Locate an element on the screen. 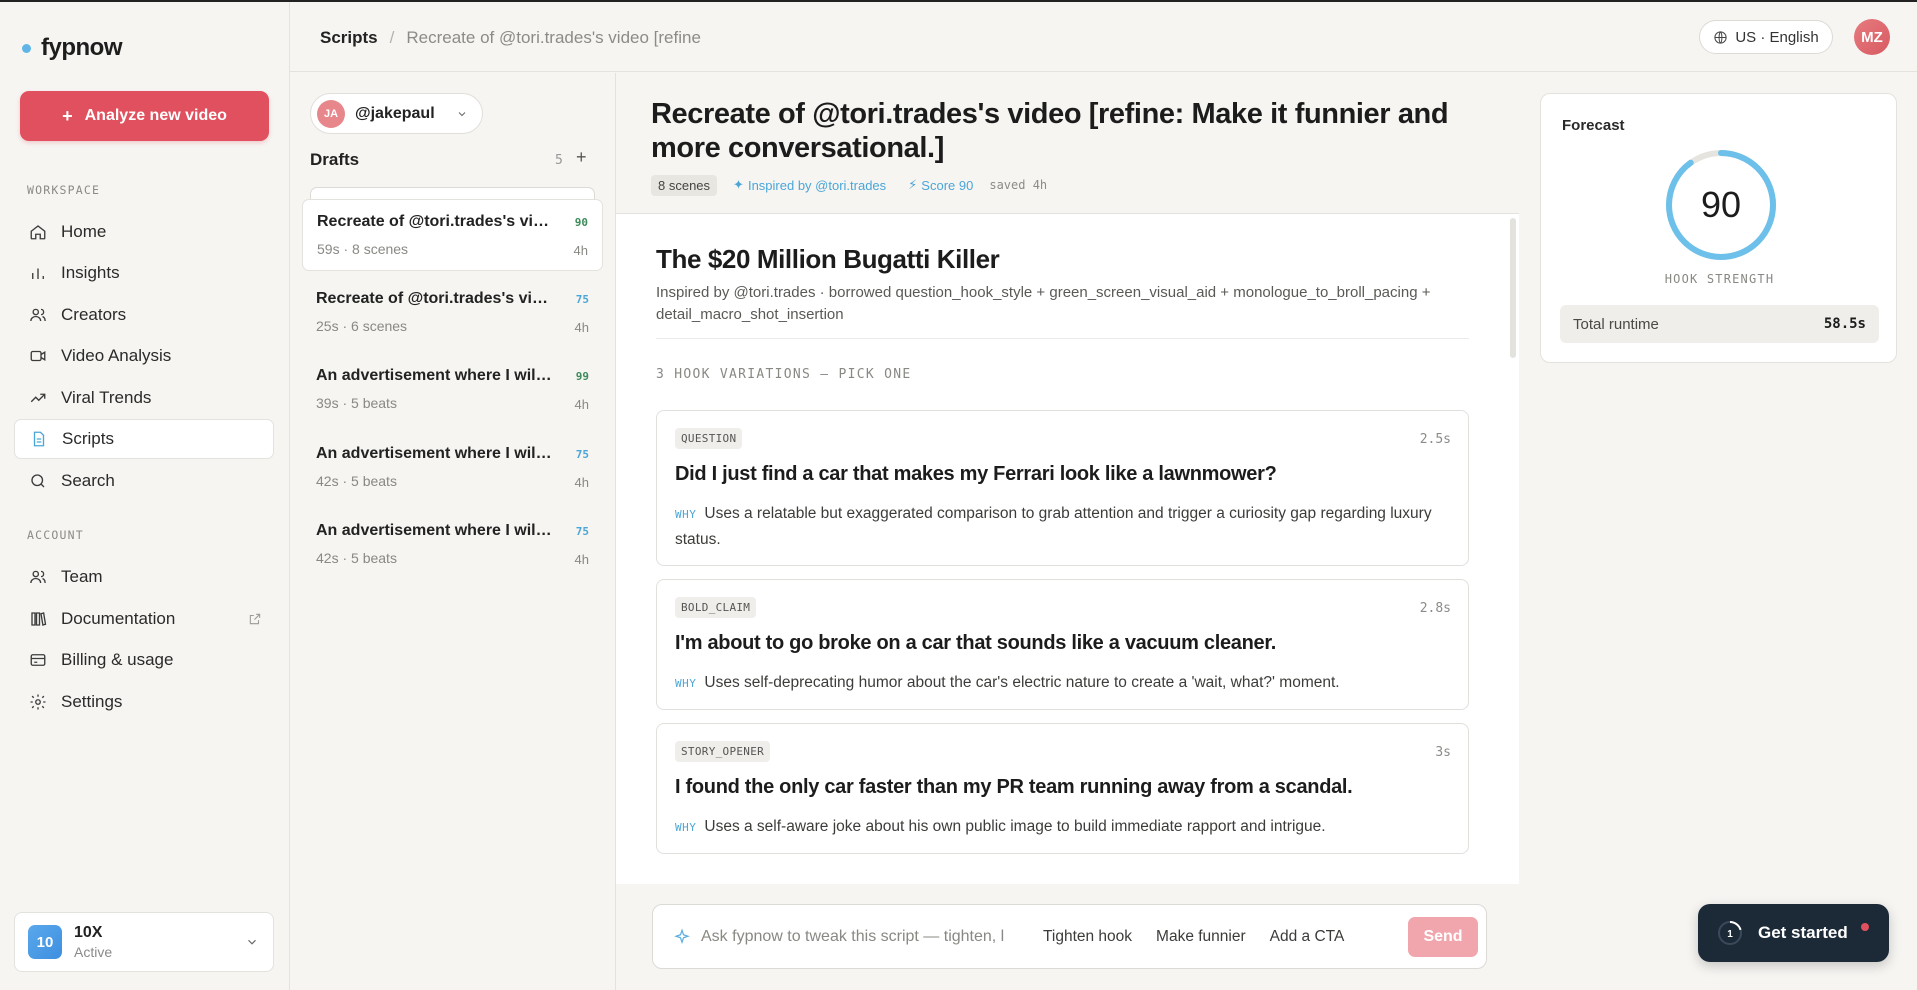  get-started-button: 1 Get started is located at coordinates (1793, 933).